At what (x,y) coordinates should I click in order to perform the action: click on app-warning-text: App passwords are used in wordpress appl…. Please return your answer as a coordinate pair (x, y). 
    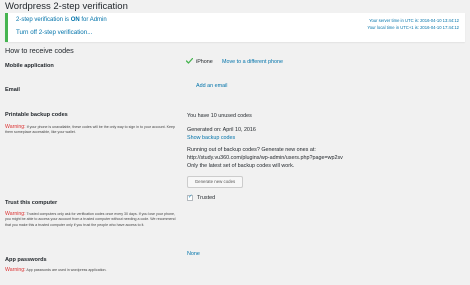
    Looking at the image, I should click on (66, 270).